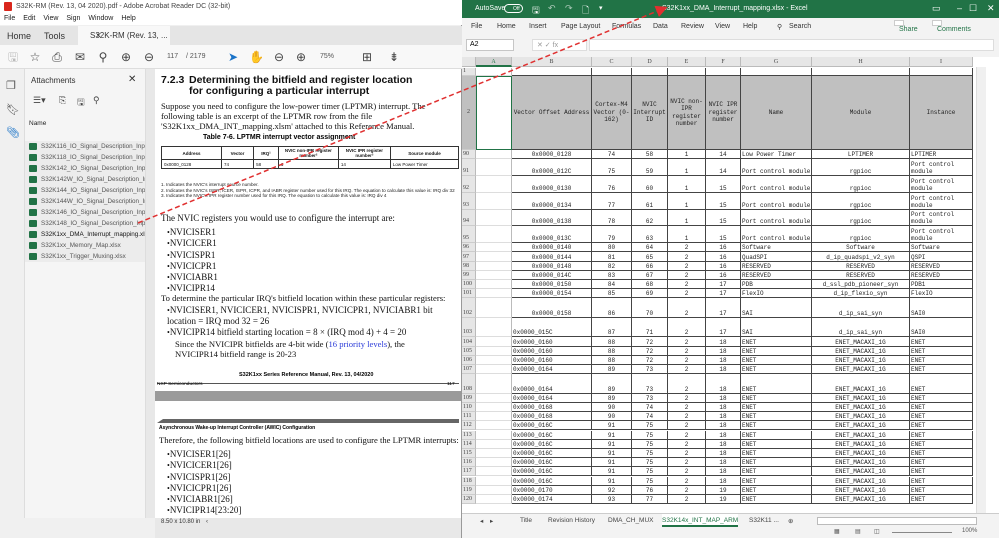  What do you see at coordinates (861, 167) in the screenshot?
I see `cell-h: rgpioc` at bounding box center [861, 167].